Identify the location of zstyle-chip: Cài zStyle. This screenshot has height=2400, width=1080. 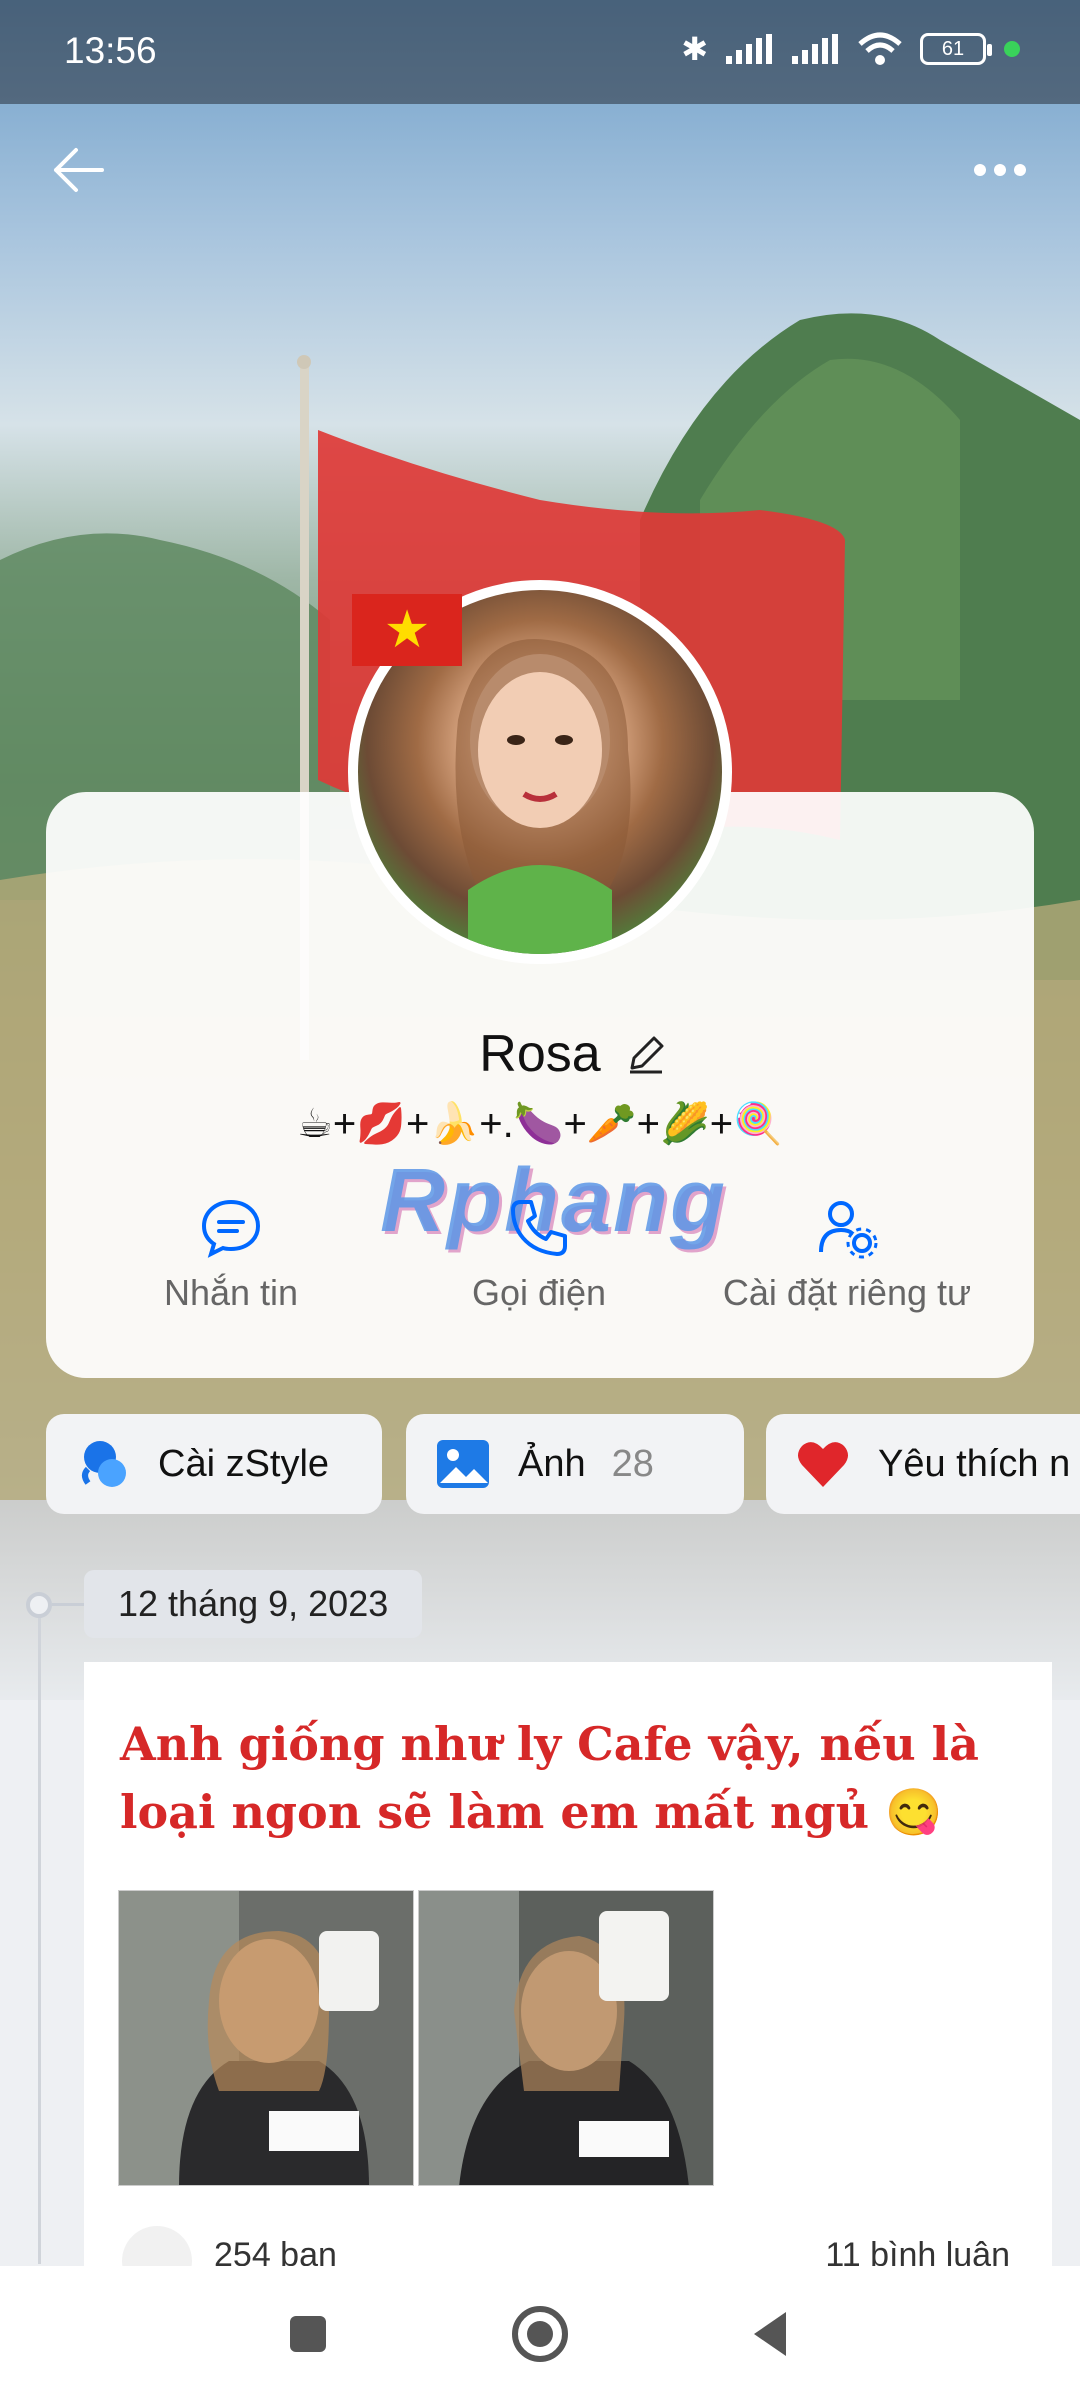
(214, 1464).